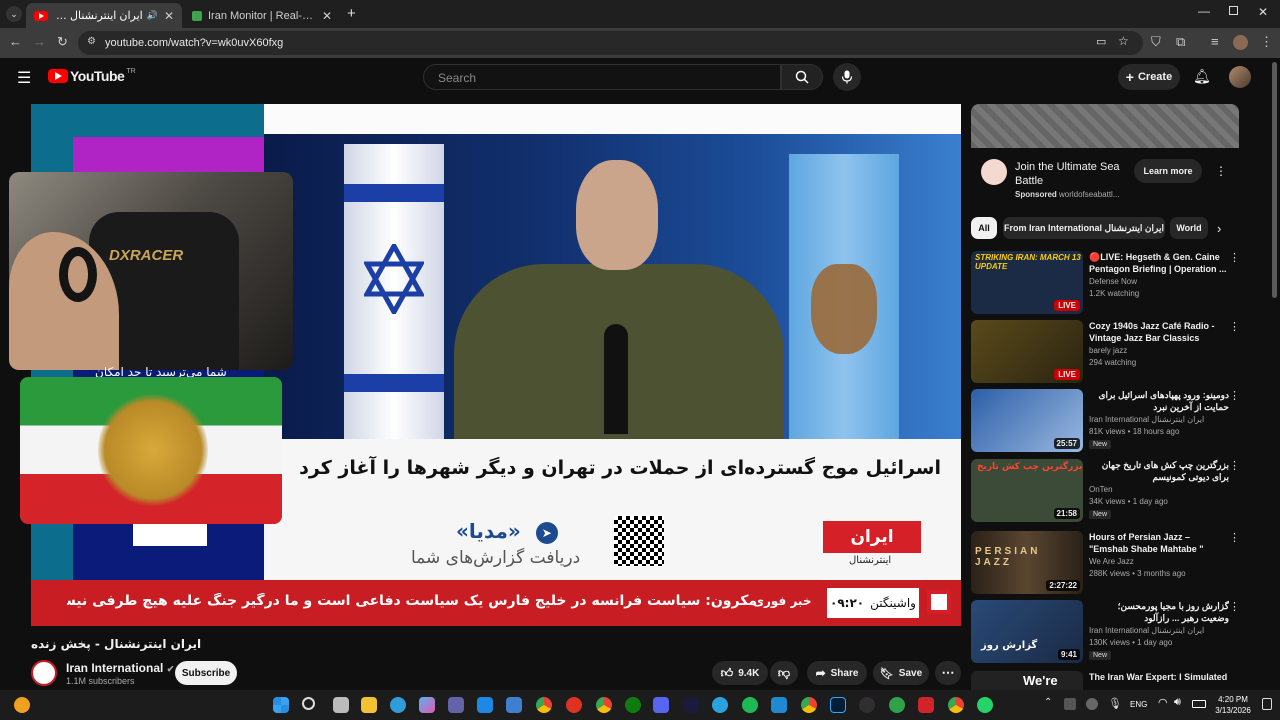  Describe the element at coordinates (1274, 180) in the screenshot. I see `page-scrollbar` at that location.